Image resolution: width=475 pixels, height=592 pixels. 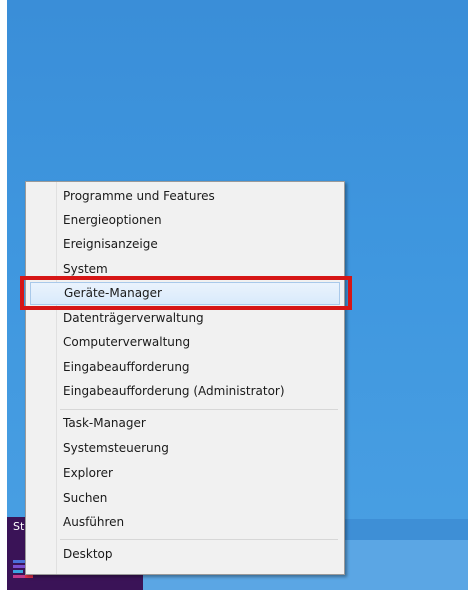 I want to click on highlight-annotation-box, so click(x=186, y=293).